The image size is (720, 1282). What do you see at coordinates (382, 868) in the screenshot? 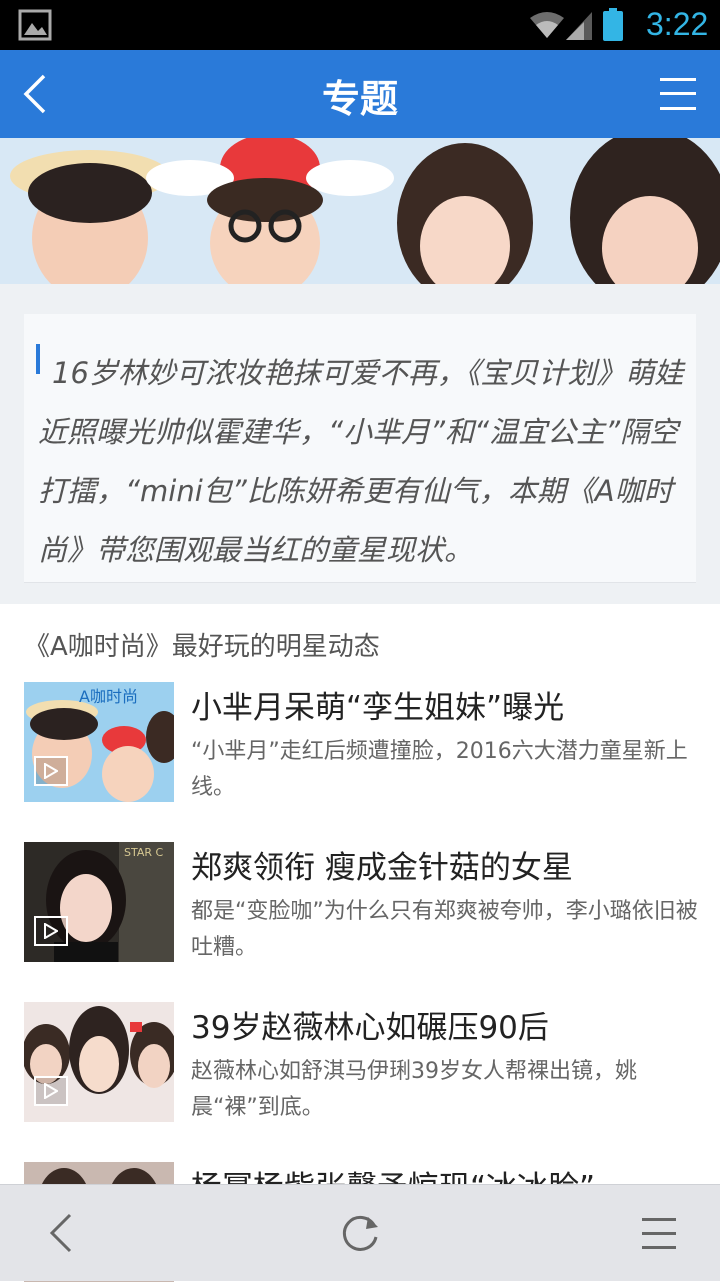
I see `article-title: 郑爽领衔 瘦成金针菇的女星` at bounding box center [382, 868].